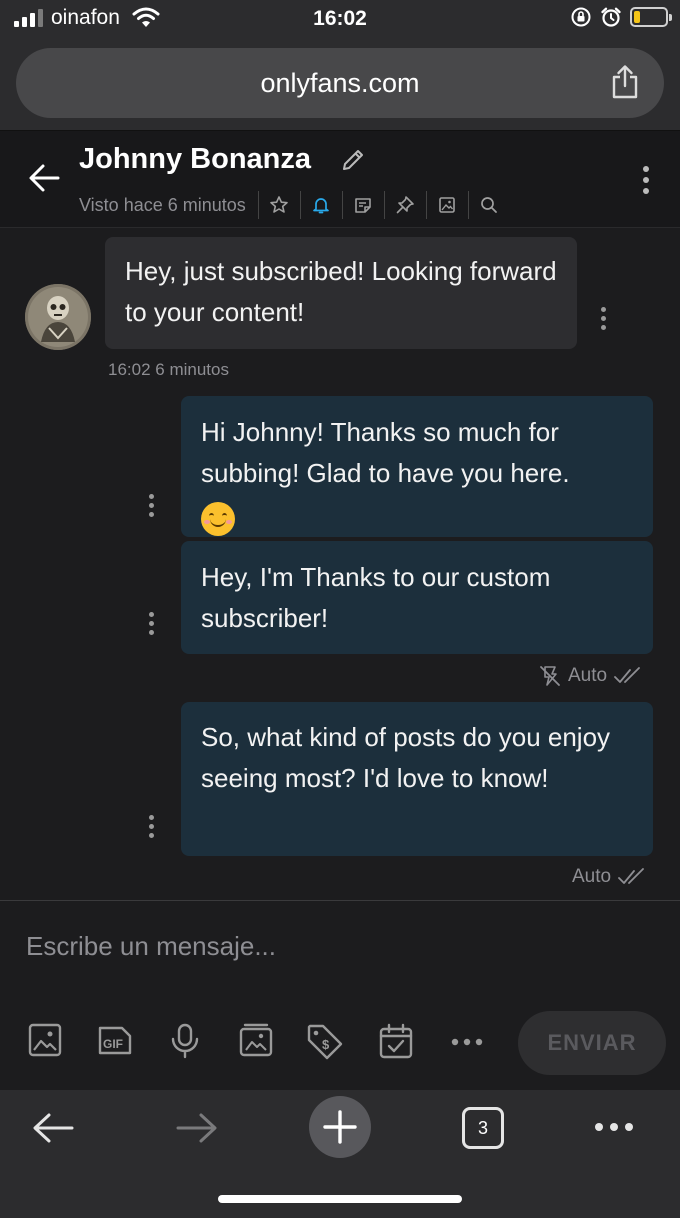  What do you see at coordinates (362, 205) in the screenshot?
I see `notes-icon` at bounding box center [362, 205].